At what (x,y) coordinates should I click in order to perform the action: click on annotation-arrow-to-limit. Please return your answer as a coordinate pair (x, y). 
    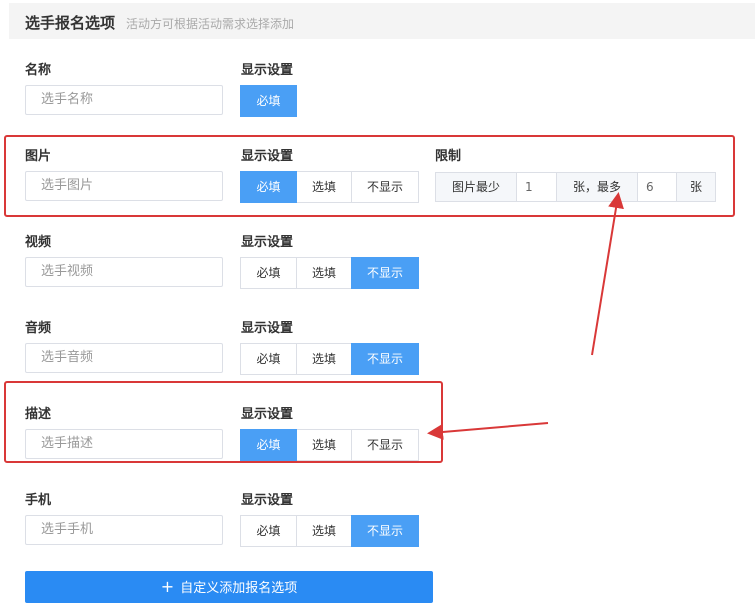
    Looking at the image, I should click on (607, 274).